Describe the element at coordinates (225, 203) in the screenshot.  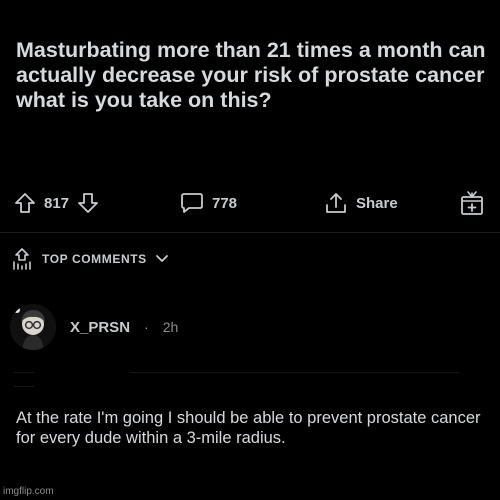
I see `comment-count: 778` at that location.